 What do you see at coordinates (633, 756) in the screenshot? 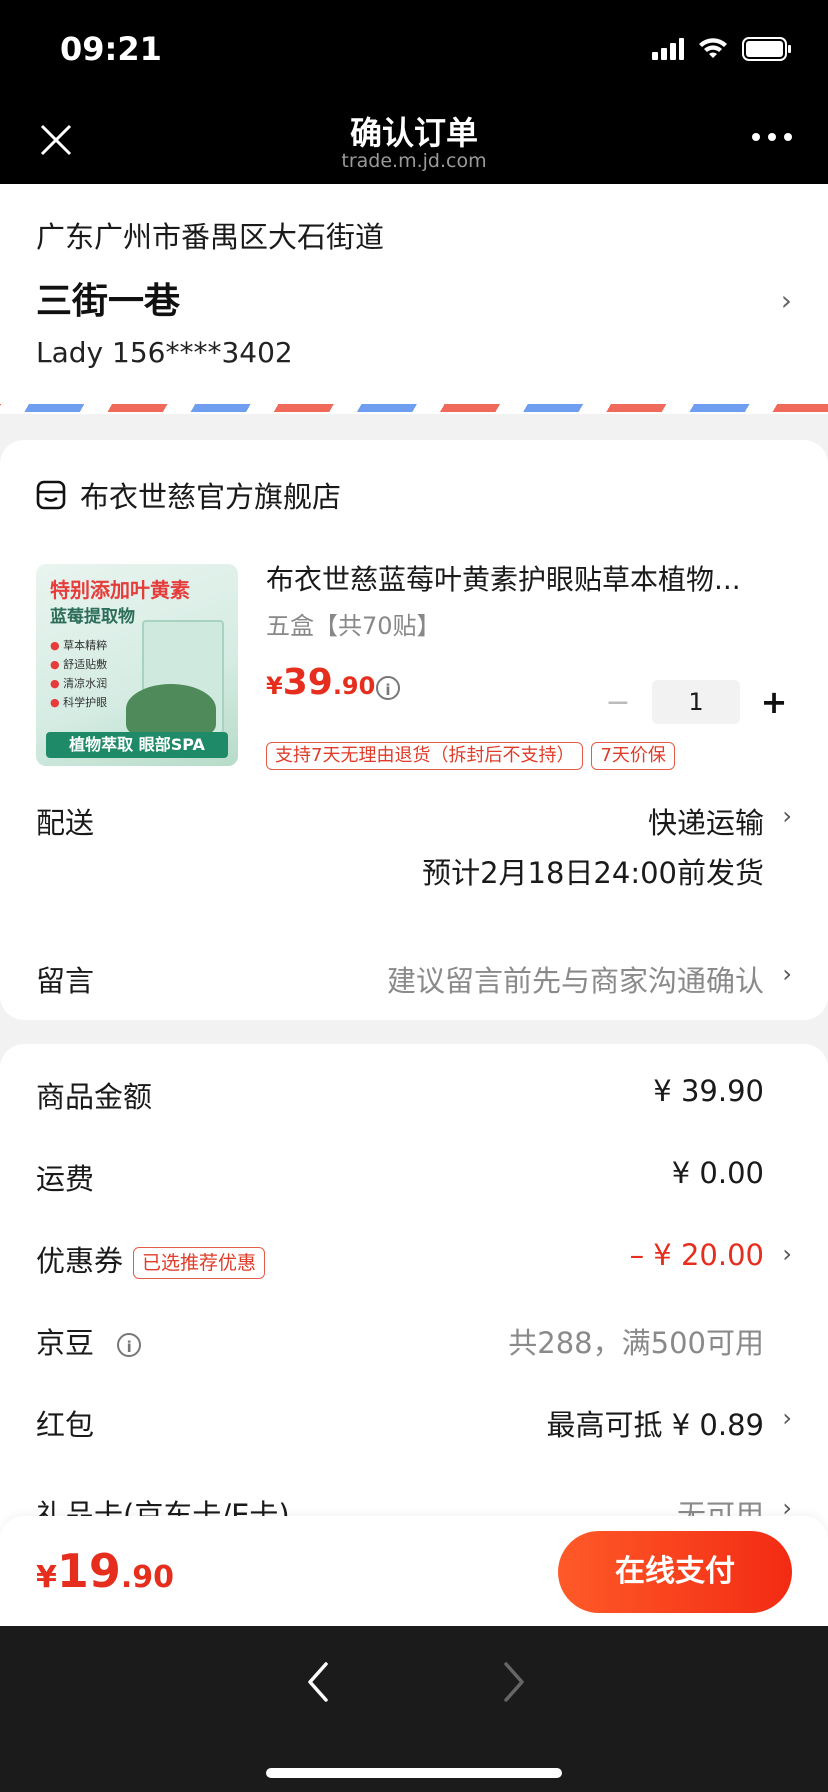
I see `price-protect-tag: 7天价保` at bounding box center [633, 756].